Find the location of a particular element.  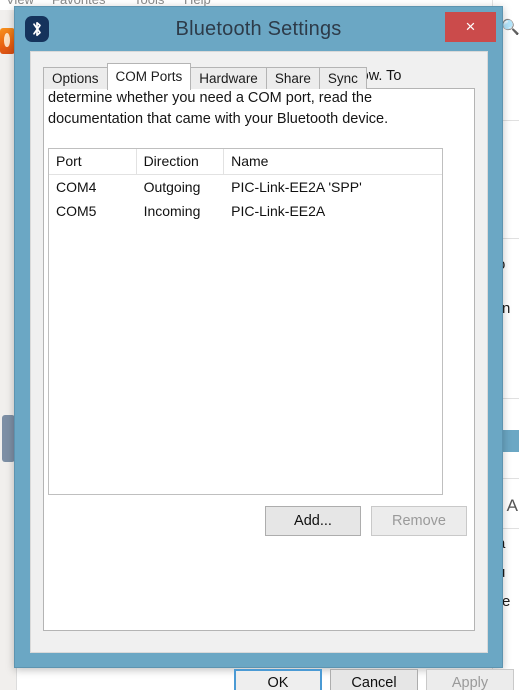

apply-button: Apply is located at coordinates (470, 679).